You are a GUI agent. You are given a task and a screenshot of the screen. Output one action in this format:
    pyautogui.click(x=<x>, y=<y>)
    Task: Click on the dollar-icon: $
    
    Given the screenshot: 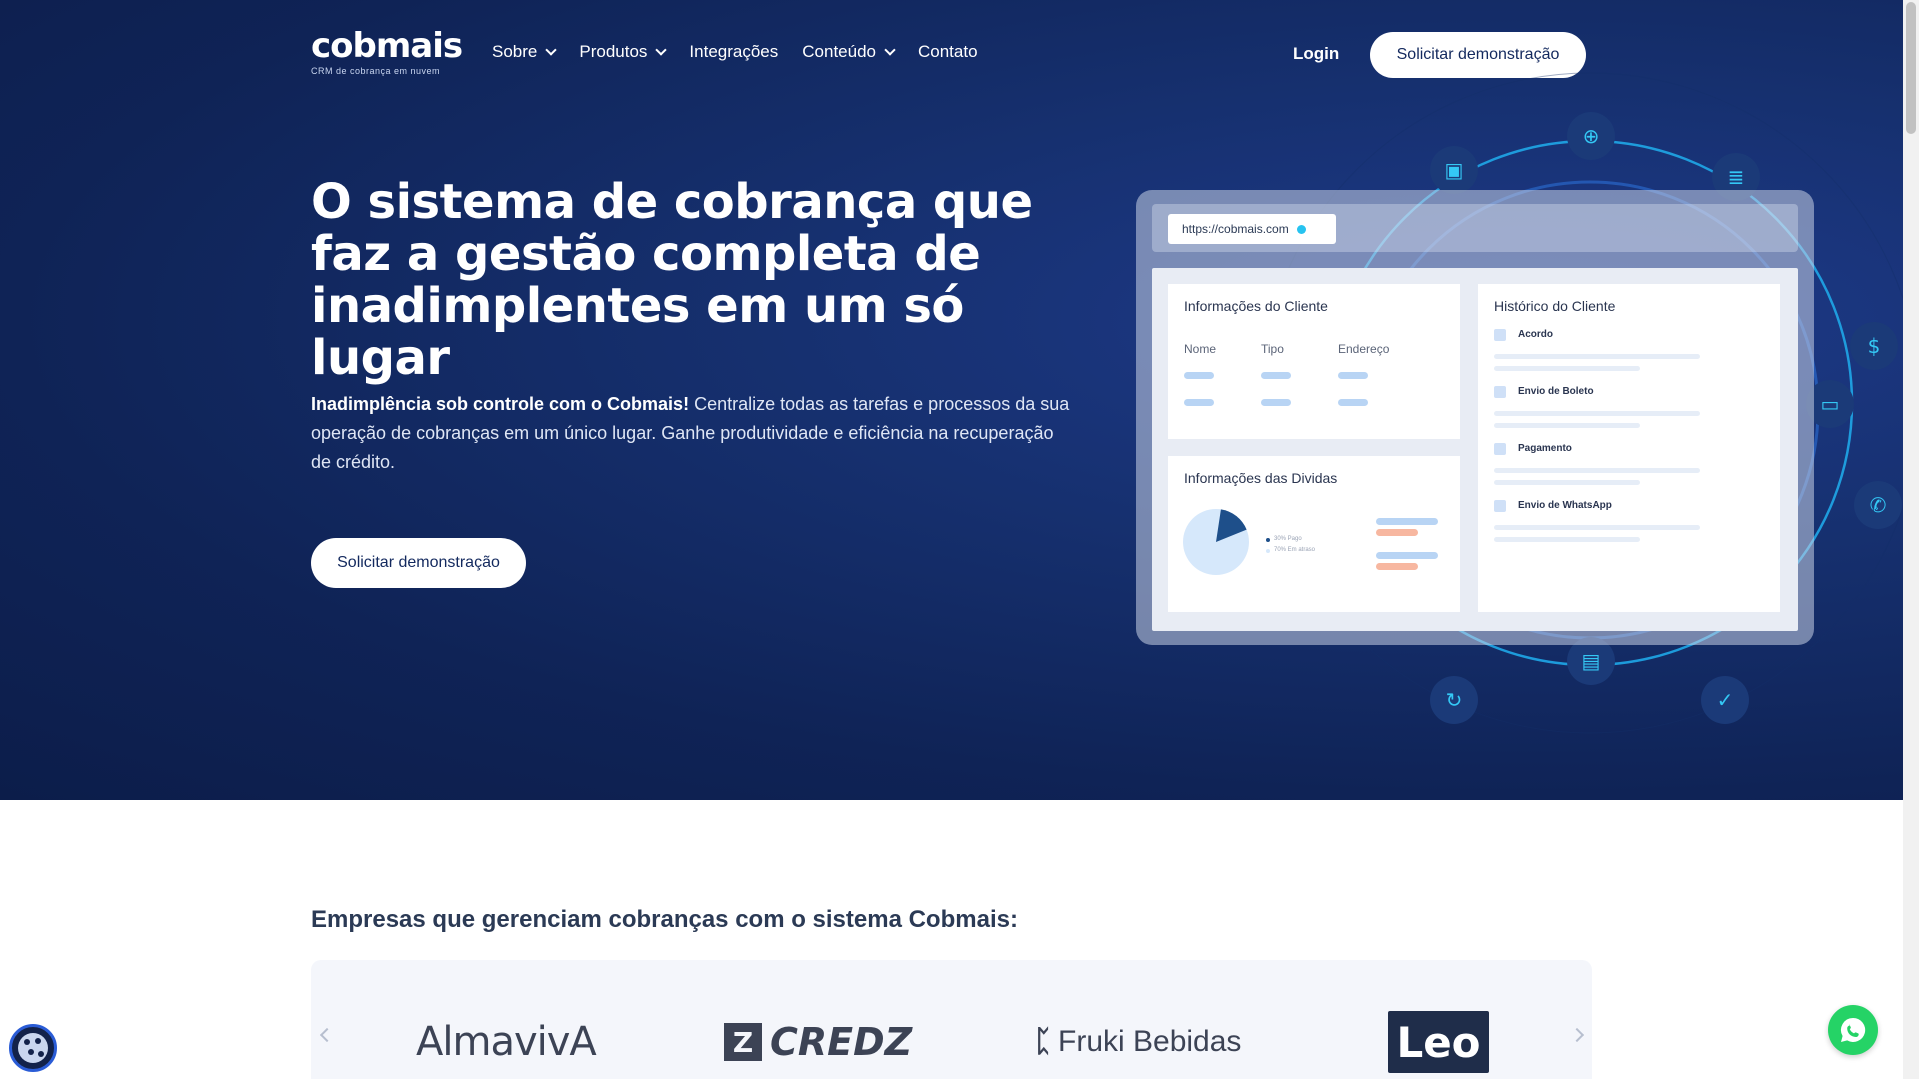 What is the action you would take?
    pyautogui.click(x=1874, y=346)
    